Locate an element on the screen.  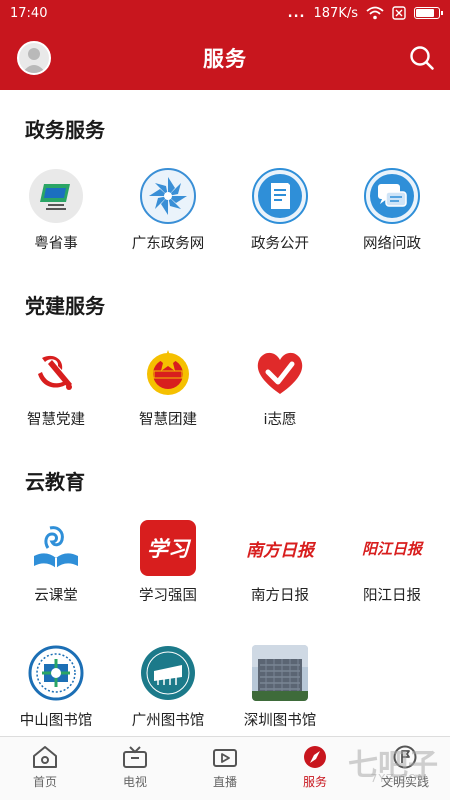
item-label: 阳江日报 is located at coordinates (392, 596).